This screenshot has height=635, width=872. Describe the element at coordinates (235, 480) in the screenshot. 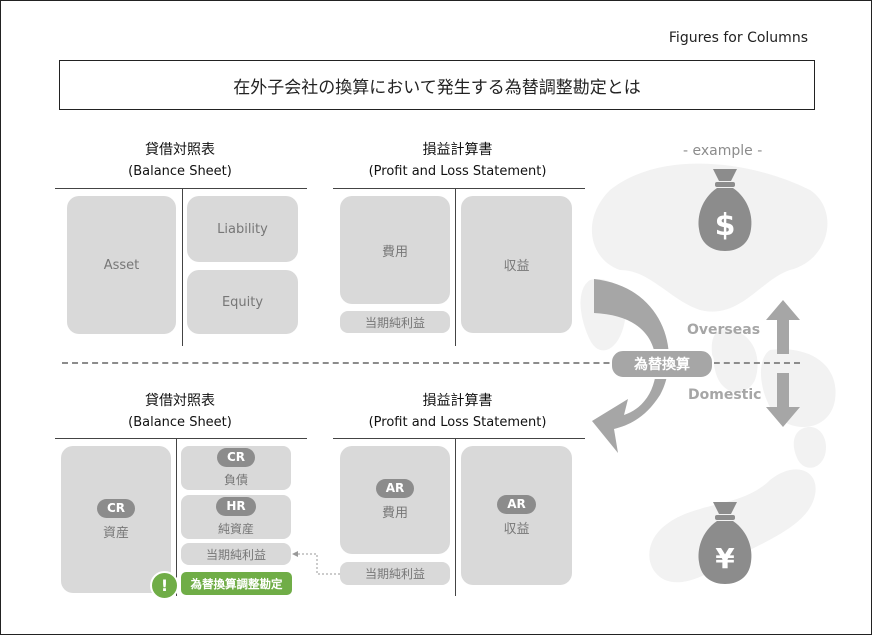

I see `bottom-bs-liability-label: 負債` at that location.